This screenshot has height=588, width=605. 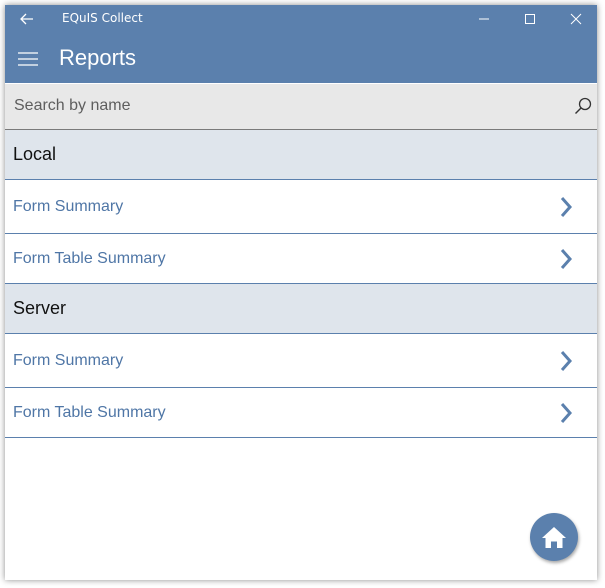 I want to click on home-button, so click(x=554, y=537).